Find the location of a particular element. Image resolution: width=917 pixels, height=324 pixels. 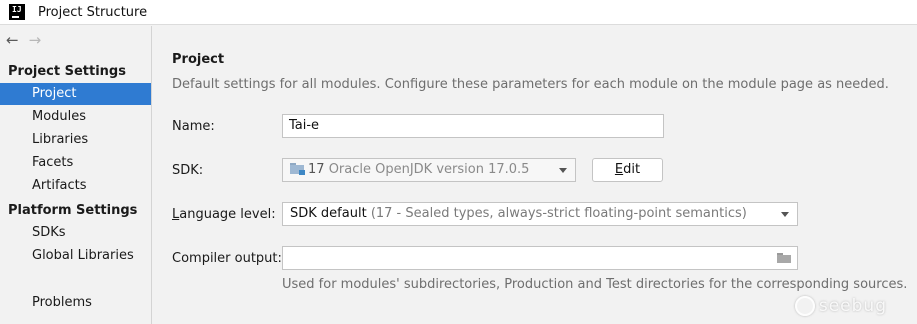

edit-sdk-button: Edit is located at coordinates (627, 170).